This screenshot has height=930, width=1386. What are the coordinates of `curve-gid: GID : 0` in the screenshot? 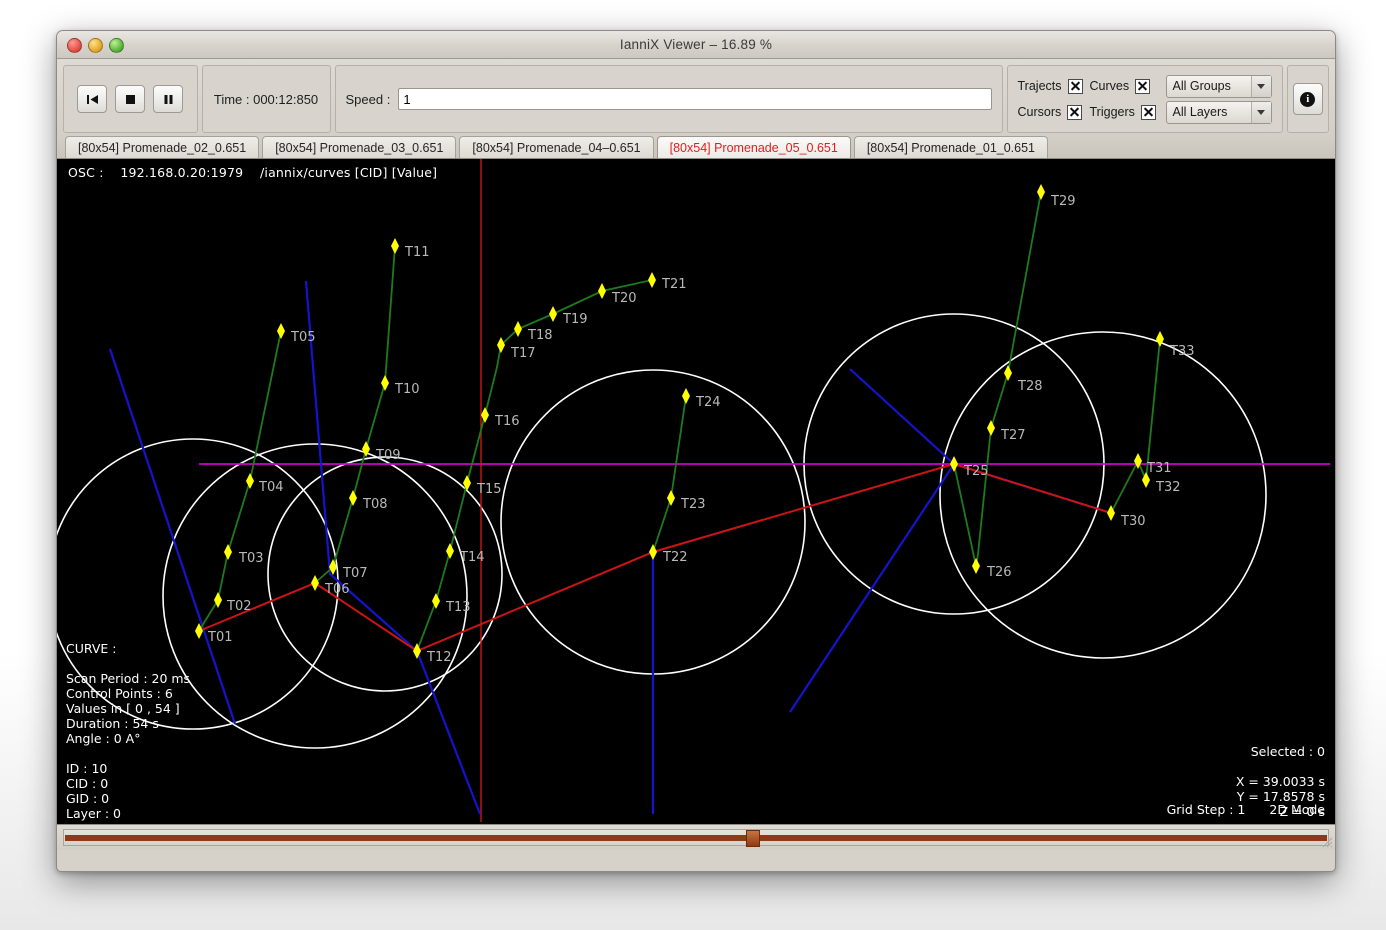 It's located at (88, 798).